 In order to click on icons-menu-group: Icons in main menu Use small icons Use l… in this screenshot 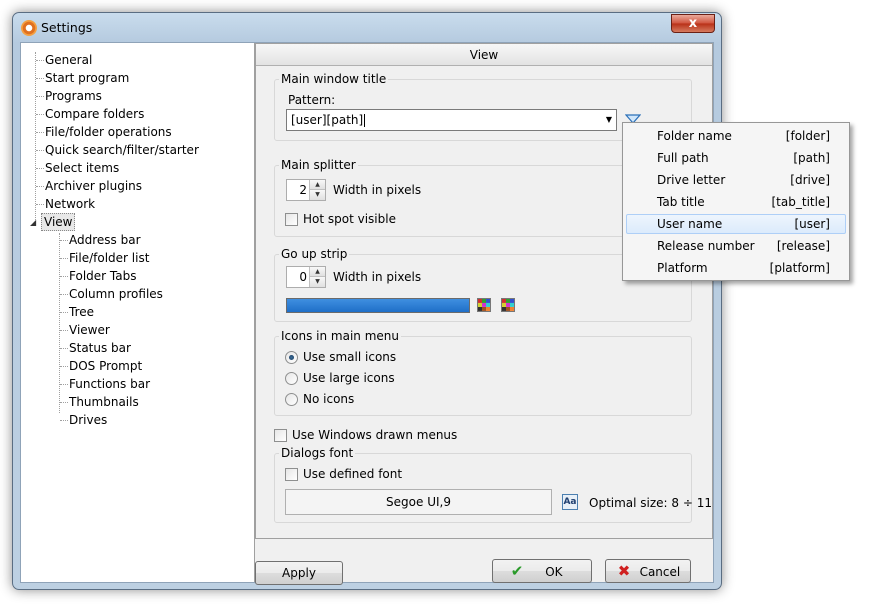, I will do `click(483, 372)`.